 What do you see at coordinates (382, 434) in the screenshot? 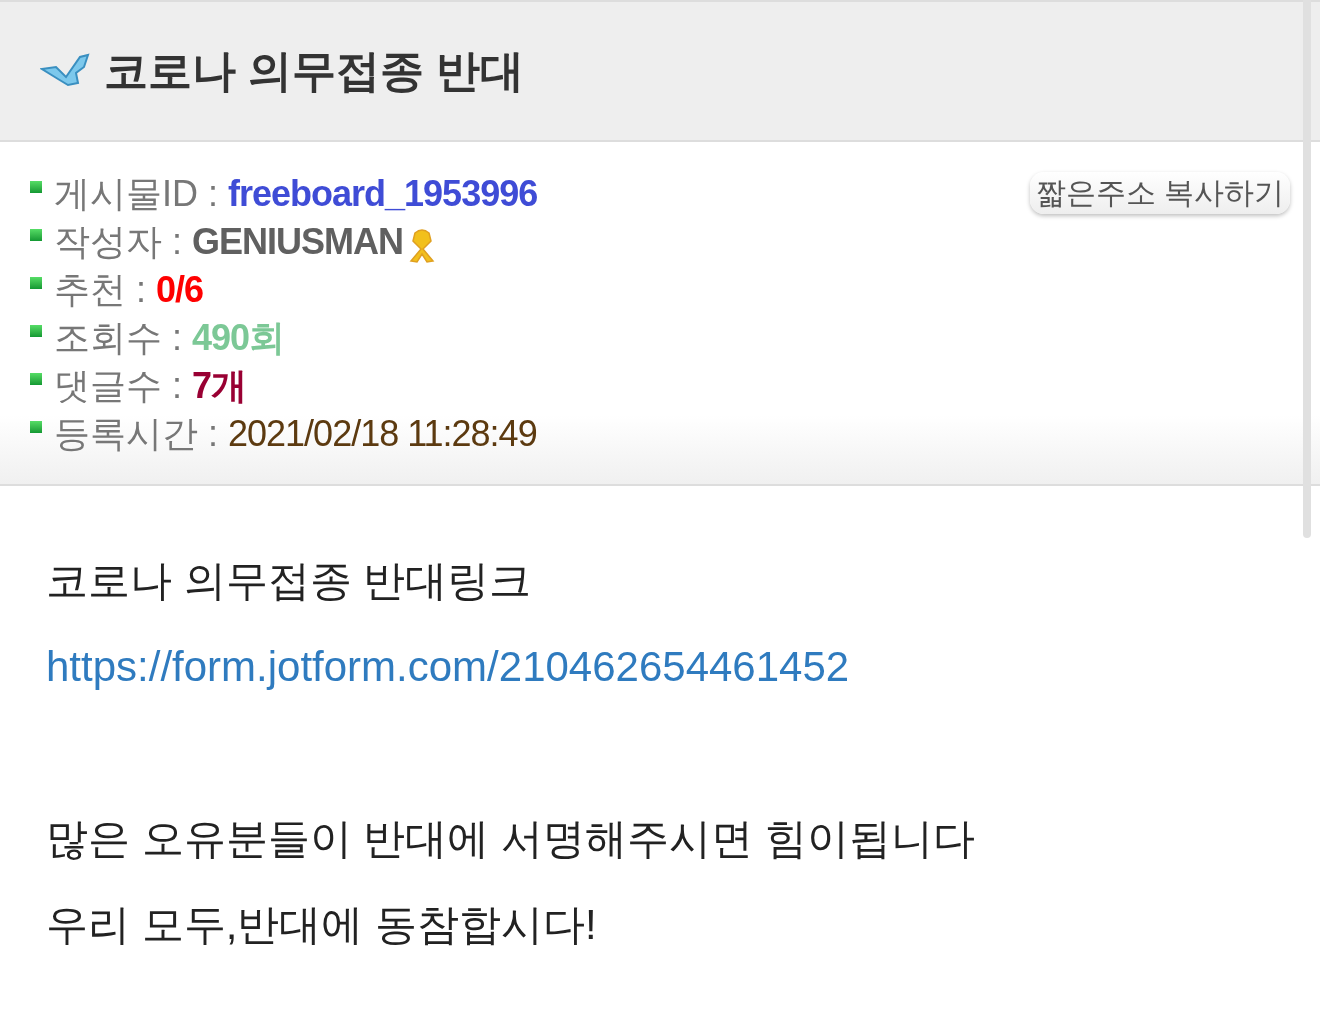
I see `field-value: 2021/02/18 11:28:49` at bounding box center [382, 434].